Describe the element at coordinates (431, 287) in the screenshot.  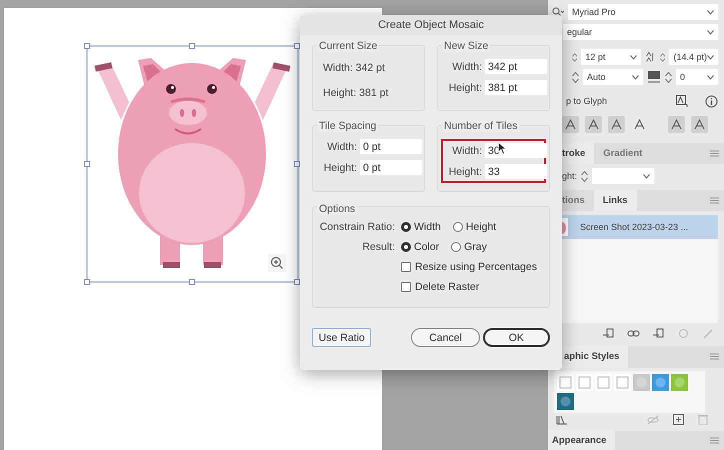
I see `checkbox-option: Delete Raster` at that location.